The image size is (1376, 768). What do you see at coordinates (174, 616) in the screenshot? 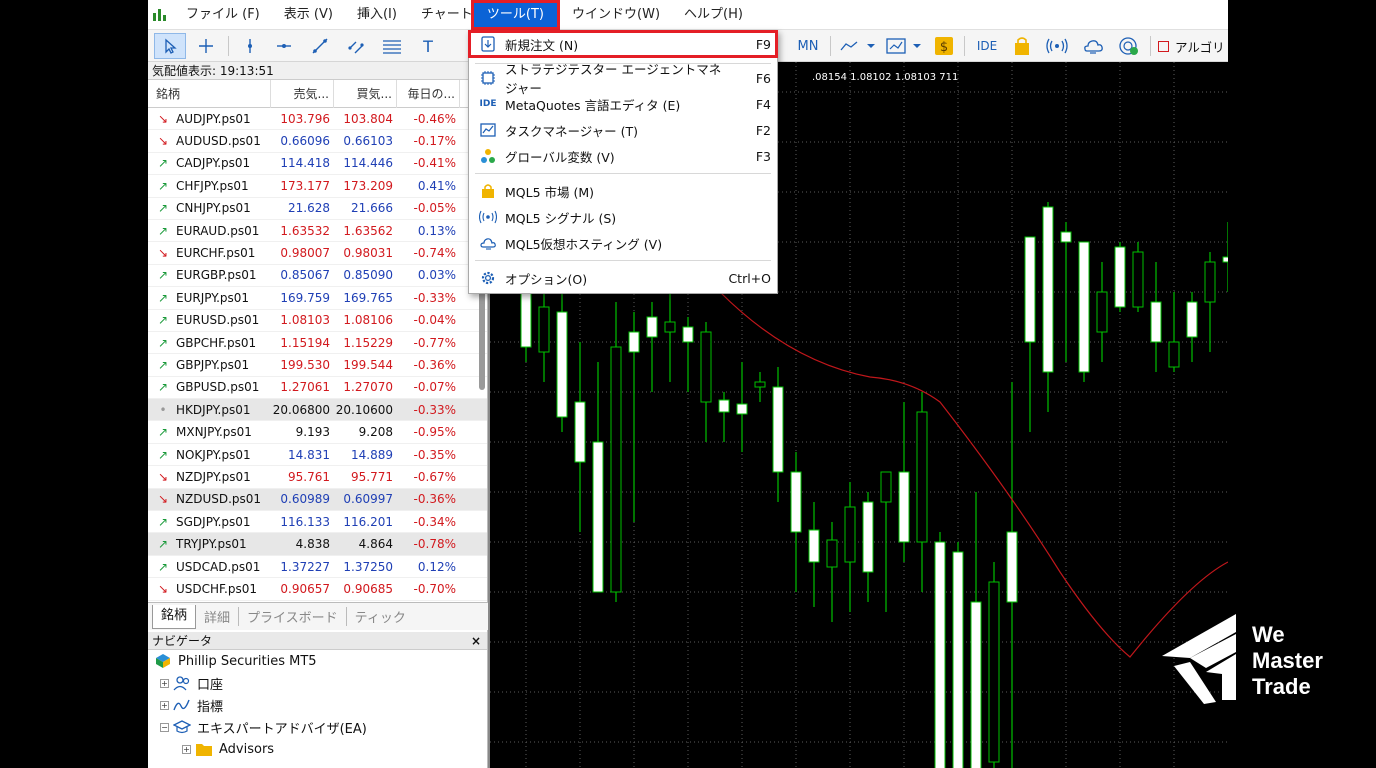
I see `tab-symbols: 銘柄` at bounding box center [174, 616].